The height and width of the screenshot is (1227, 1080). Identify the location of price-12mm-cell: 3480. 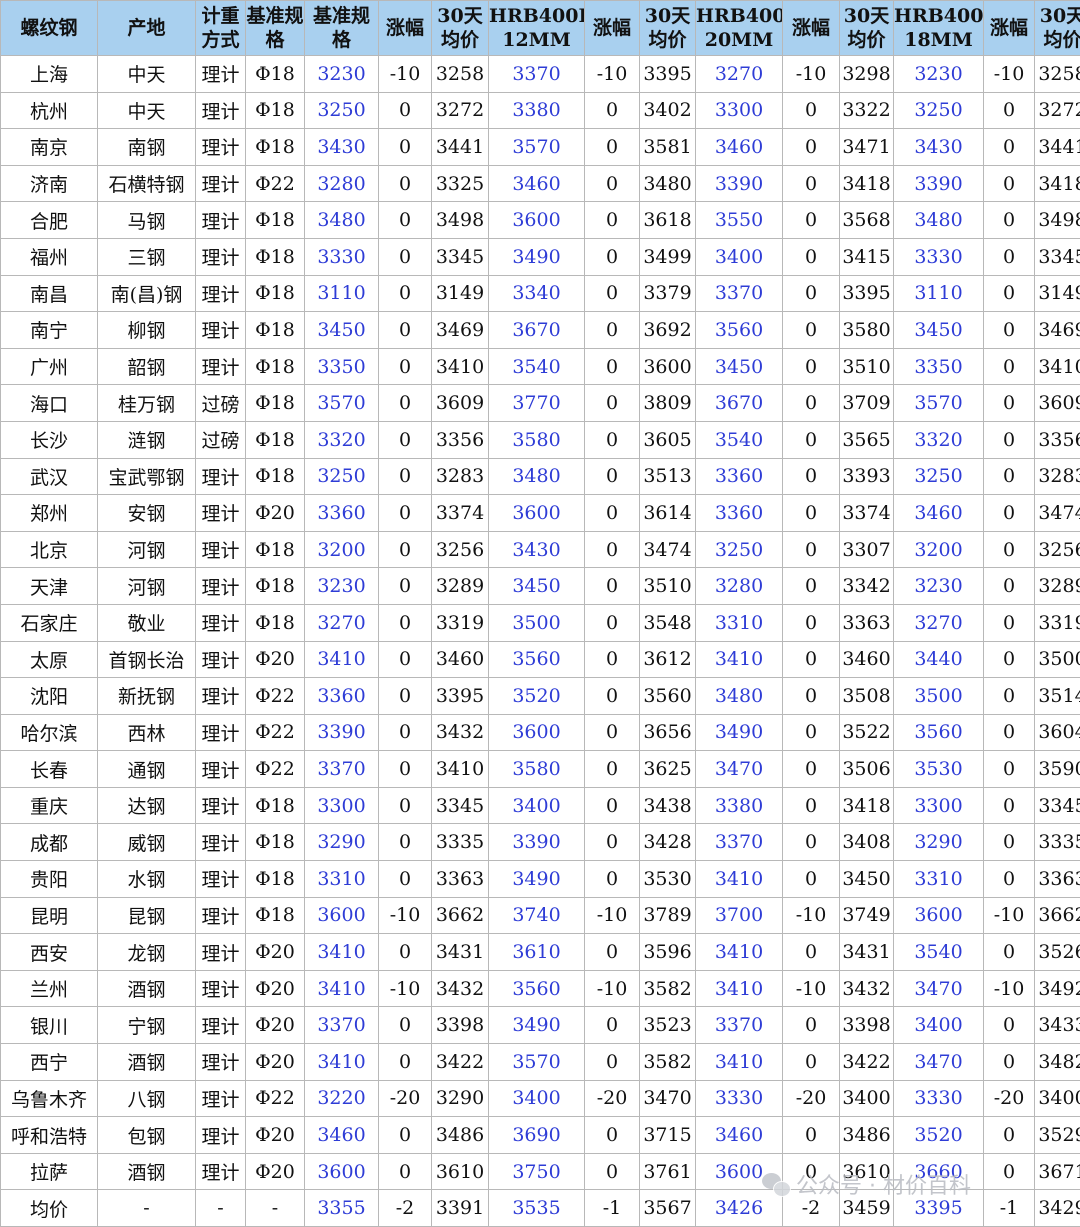
(536, 476).